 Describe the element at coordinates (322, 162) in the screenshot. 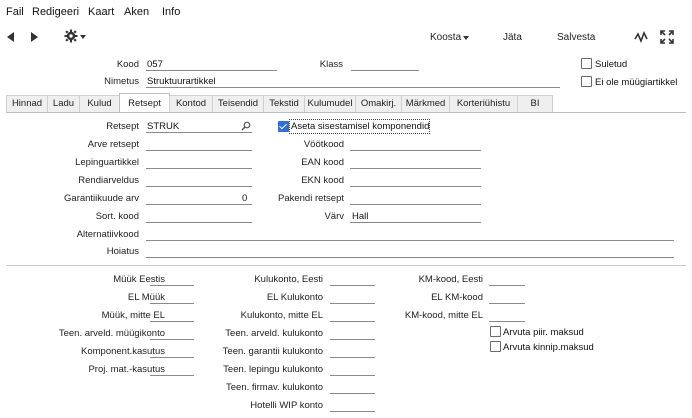

I see `ean-label: EAN kood` at that location.